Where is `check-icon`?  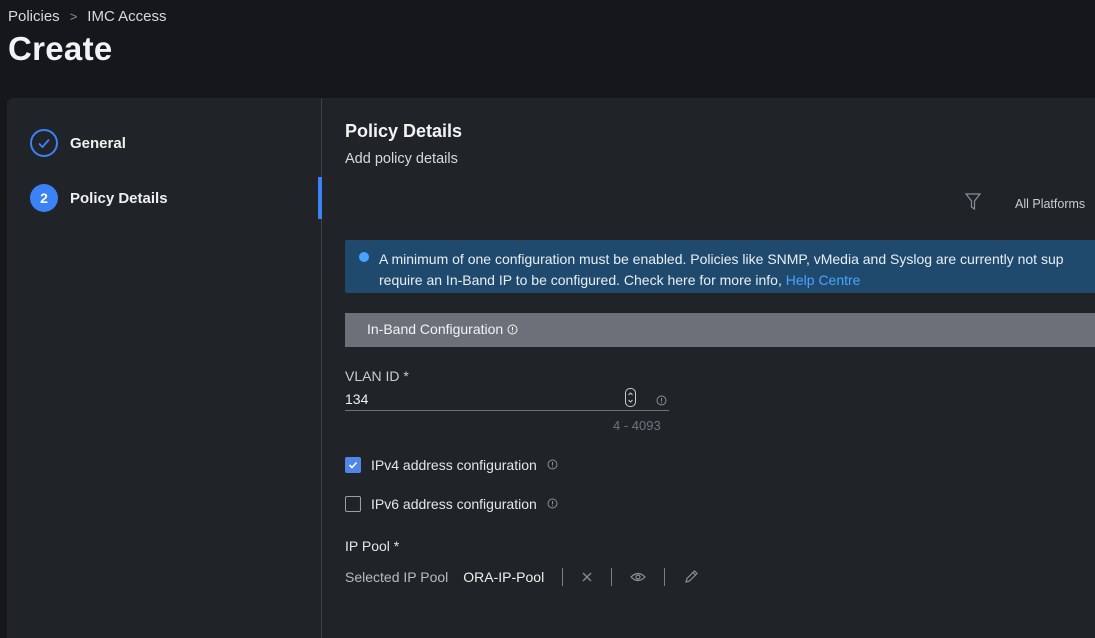 check-icon is located at coordinates (44, 143).